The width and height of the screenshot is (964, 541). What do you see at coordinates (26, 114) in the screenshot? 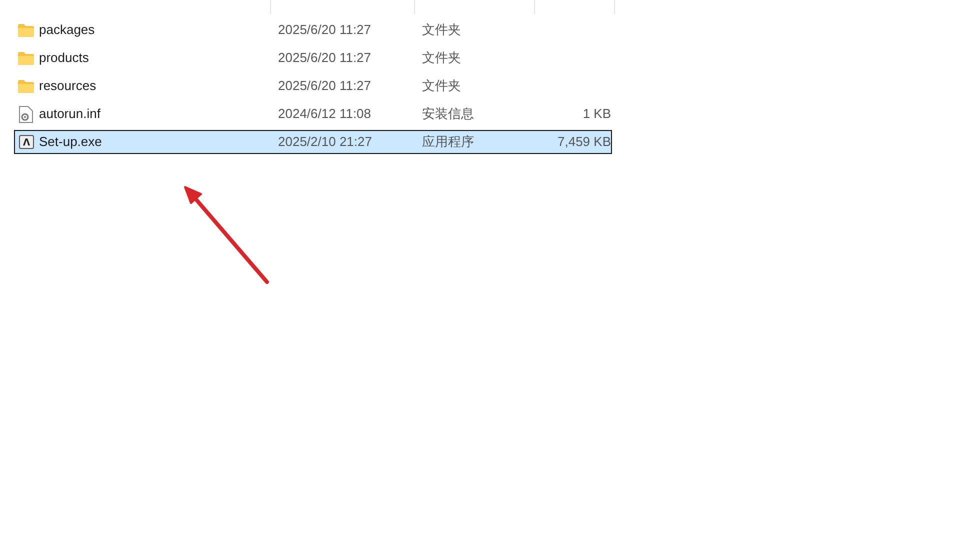
I see `settings-file-icon` at bounding box center [26, 114].